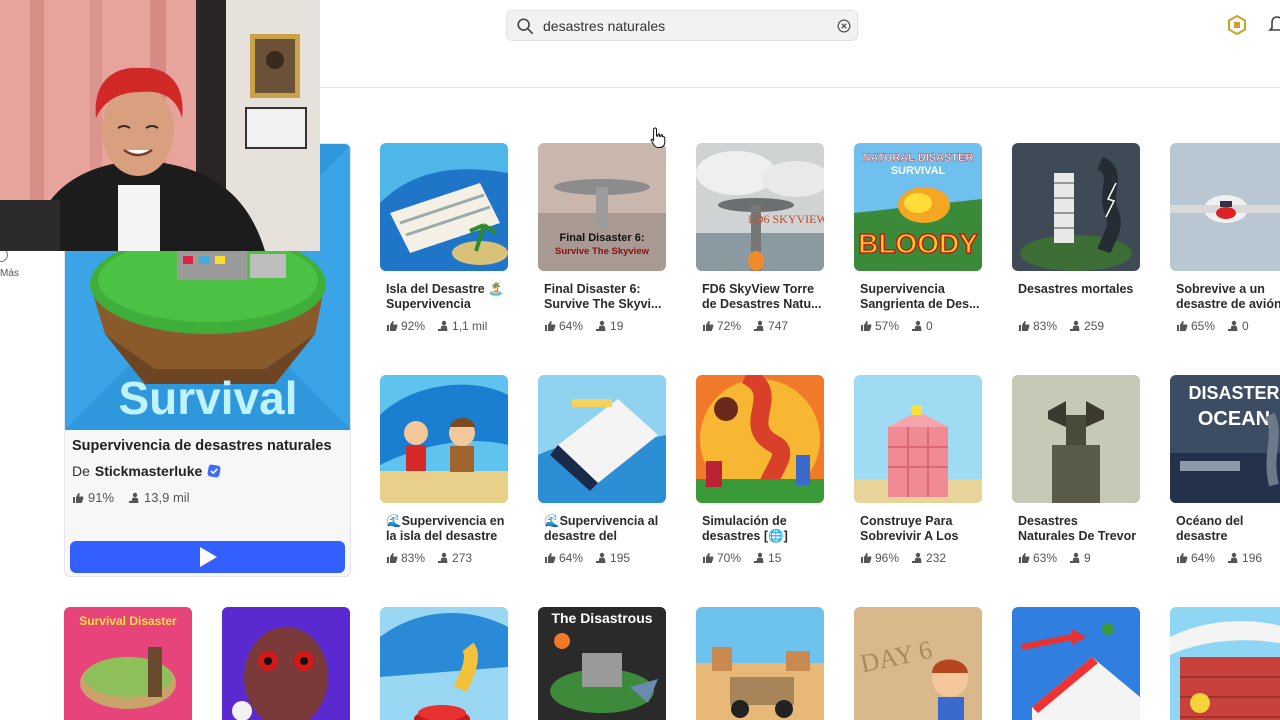 Image resolution: width=1280 pixels, height=720 pixels. What do you see at coordinates (1078, 297) in the screenshot?
I see `game-title: Desastres mortales` at bounding box center [1078, 297].